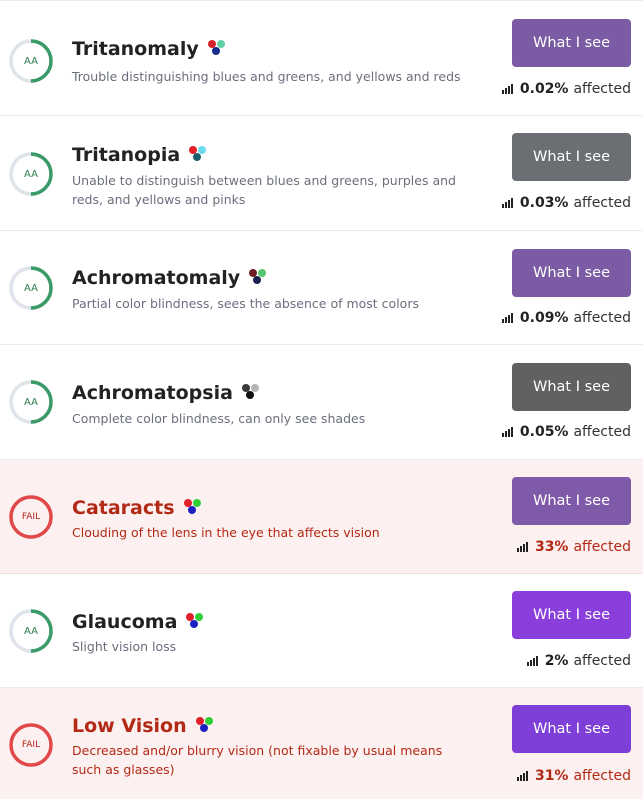 The image size is (643, 799). Describe the element at coordinates (123, 508) in the screenshot. I see `condition-name: Cataracts` at that location.